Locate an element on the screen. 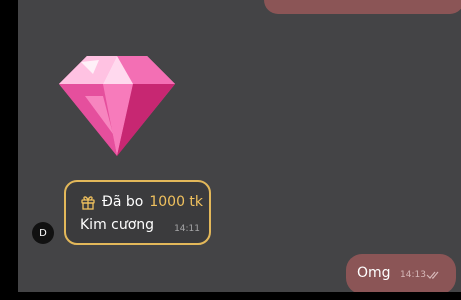 Image resolution: width=461 pixels, height=300 pixels. gift-message-bubble: Đã bo 1000 tk Kim cương 14:11 is located at coordinates (137, 212).